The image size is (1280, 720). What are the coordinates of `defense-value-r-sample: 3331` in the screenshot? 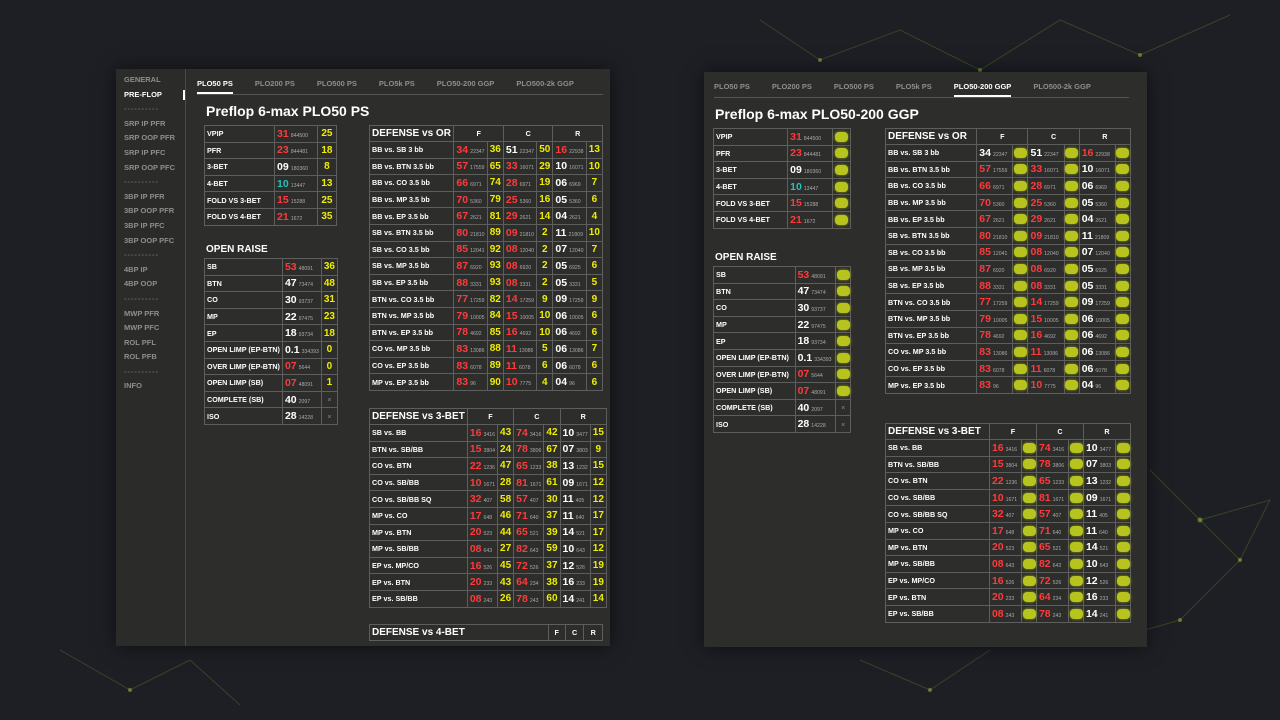 It's located at (1101, 287).